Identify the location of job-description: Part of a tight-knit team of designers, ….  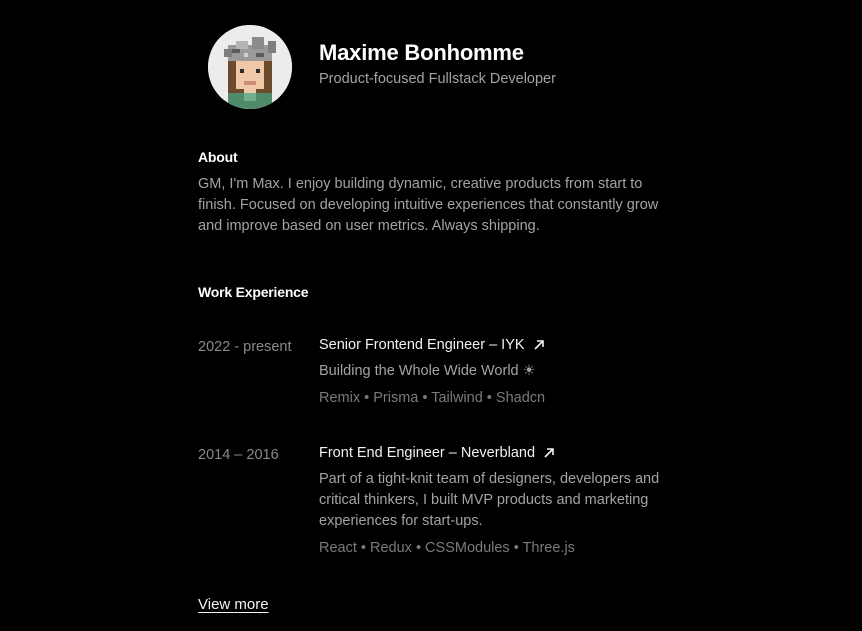
(489, 500).